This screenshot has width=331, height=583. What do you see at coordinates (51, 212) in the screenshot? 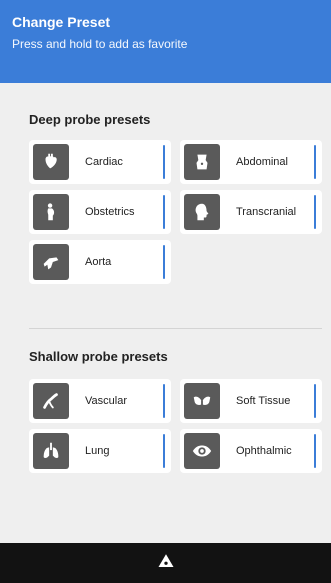
I see `pregnancy-icon` at bounding box center [51, 212].